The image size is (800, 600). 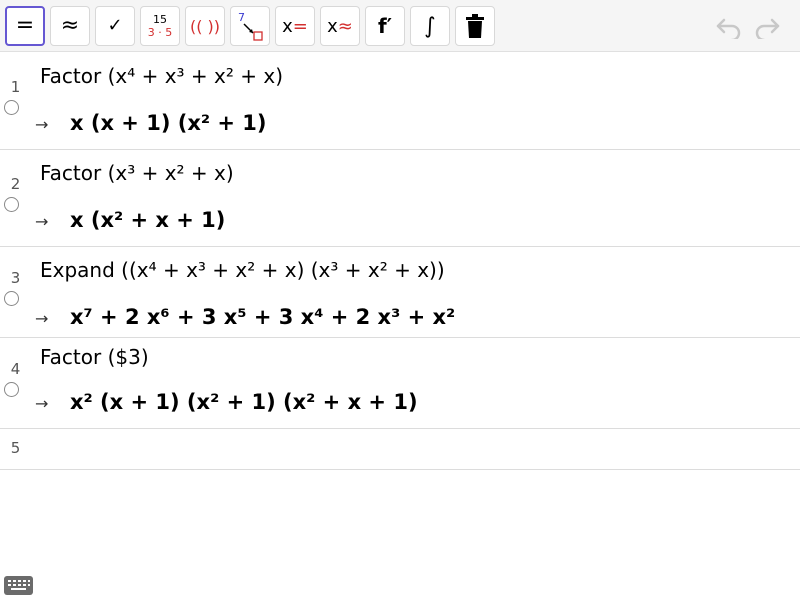 I want to click on row-number: 4, so click(x=15, y=369).